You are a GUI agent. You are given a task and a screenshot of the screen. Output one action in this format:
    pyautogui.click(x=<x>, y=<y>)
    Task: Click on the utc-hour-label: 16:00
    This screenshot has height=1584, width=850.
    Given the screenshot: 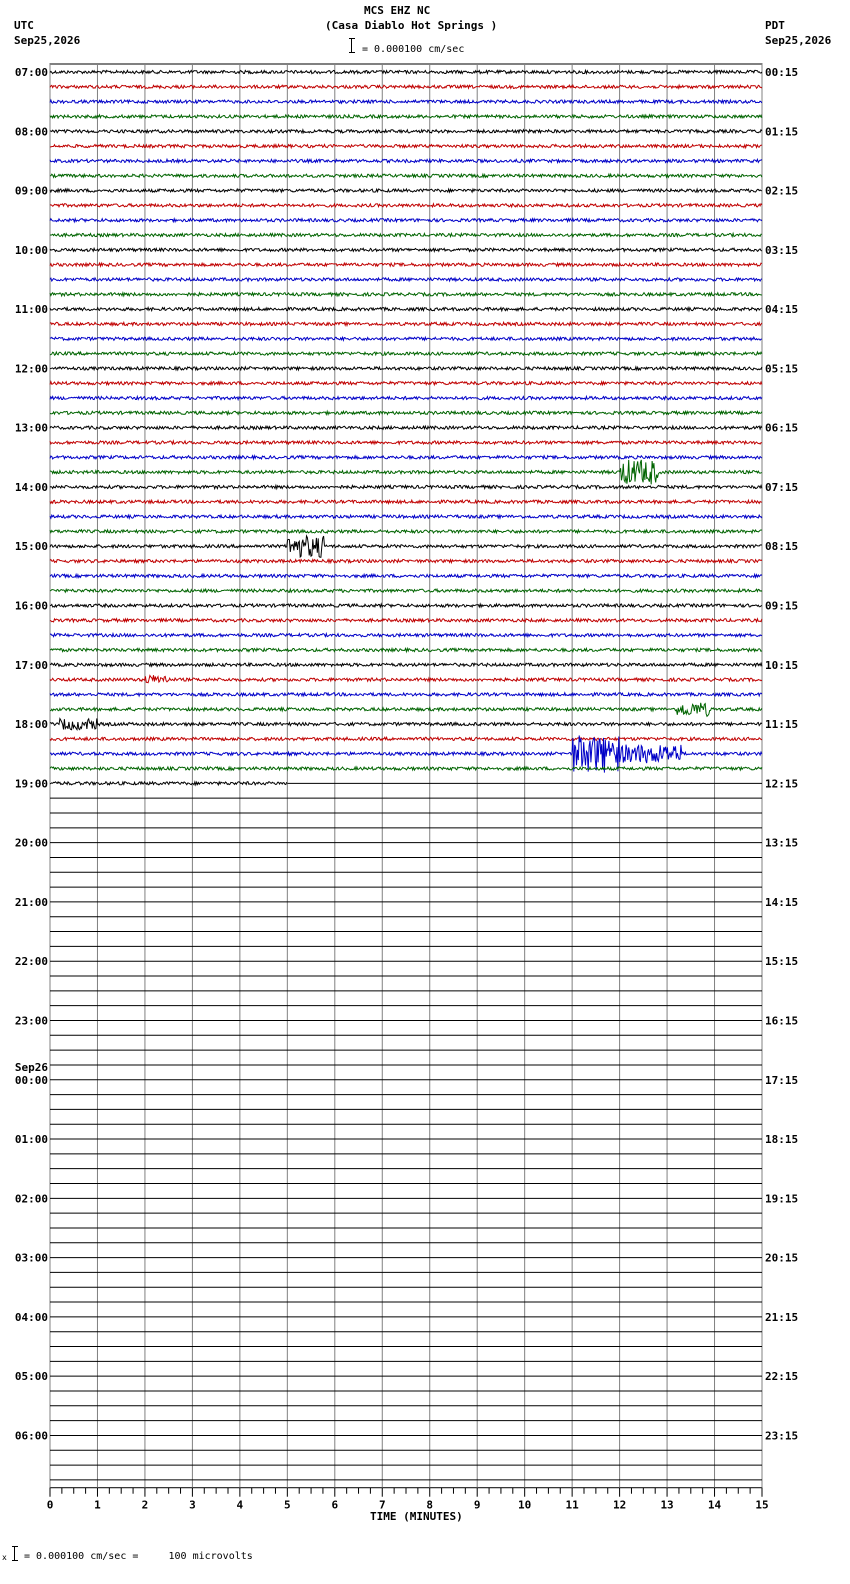 What is the action you would take?
    pyautogui.click(x=31, y=606)
    